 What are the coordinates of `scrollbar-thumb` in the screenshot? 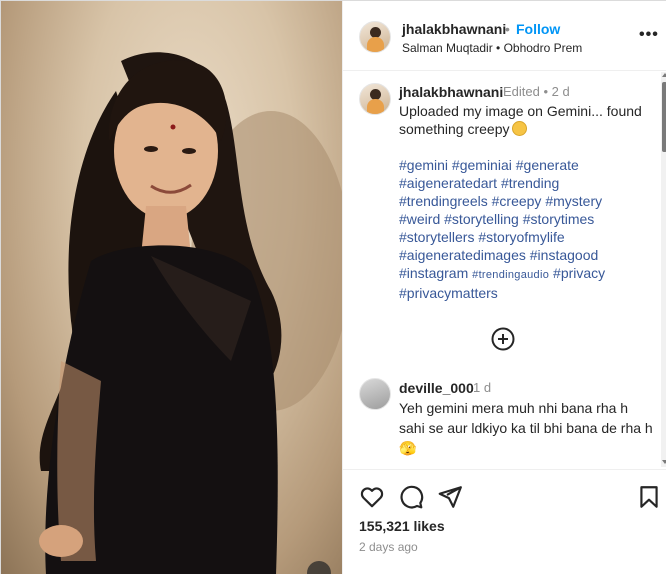 It's located at (664, 117).